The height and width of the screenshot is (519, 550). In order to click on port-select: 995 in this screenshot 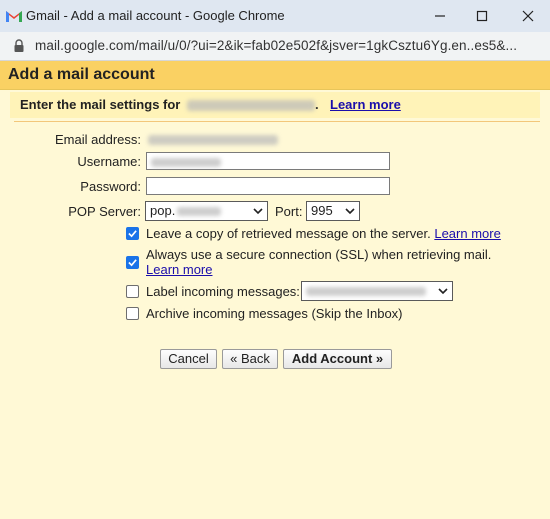, I will do `click(333, 211)`.